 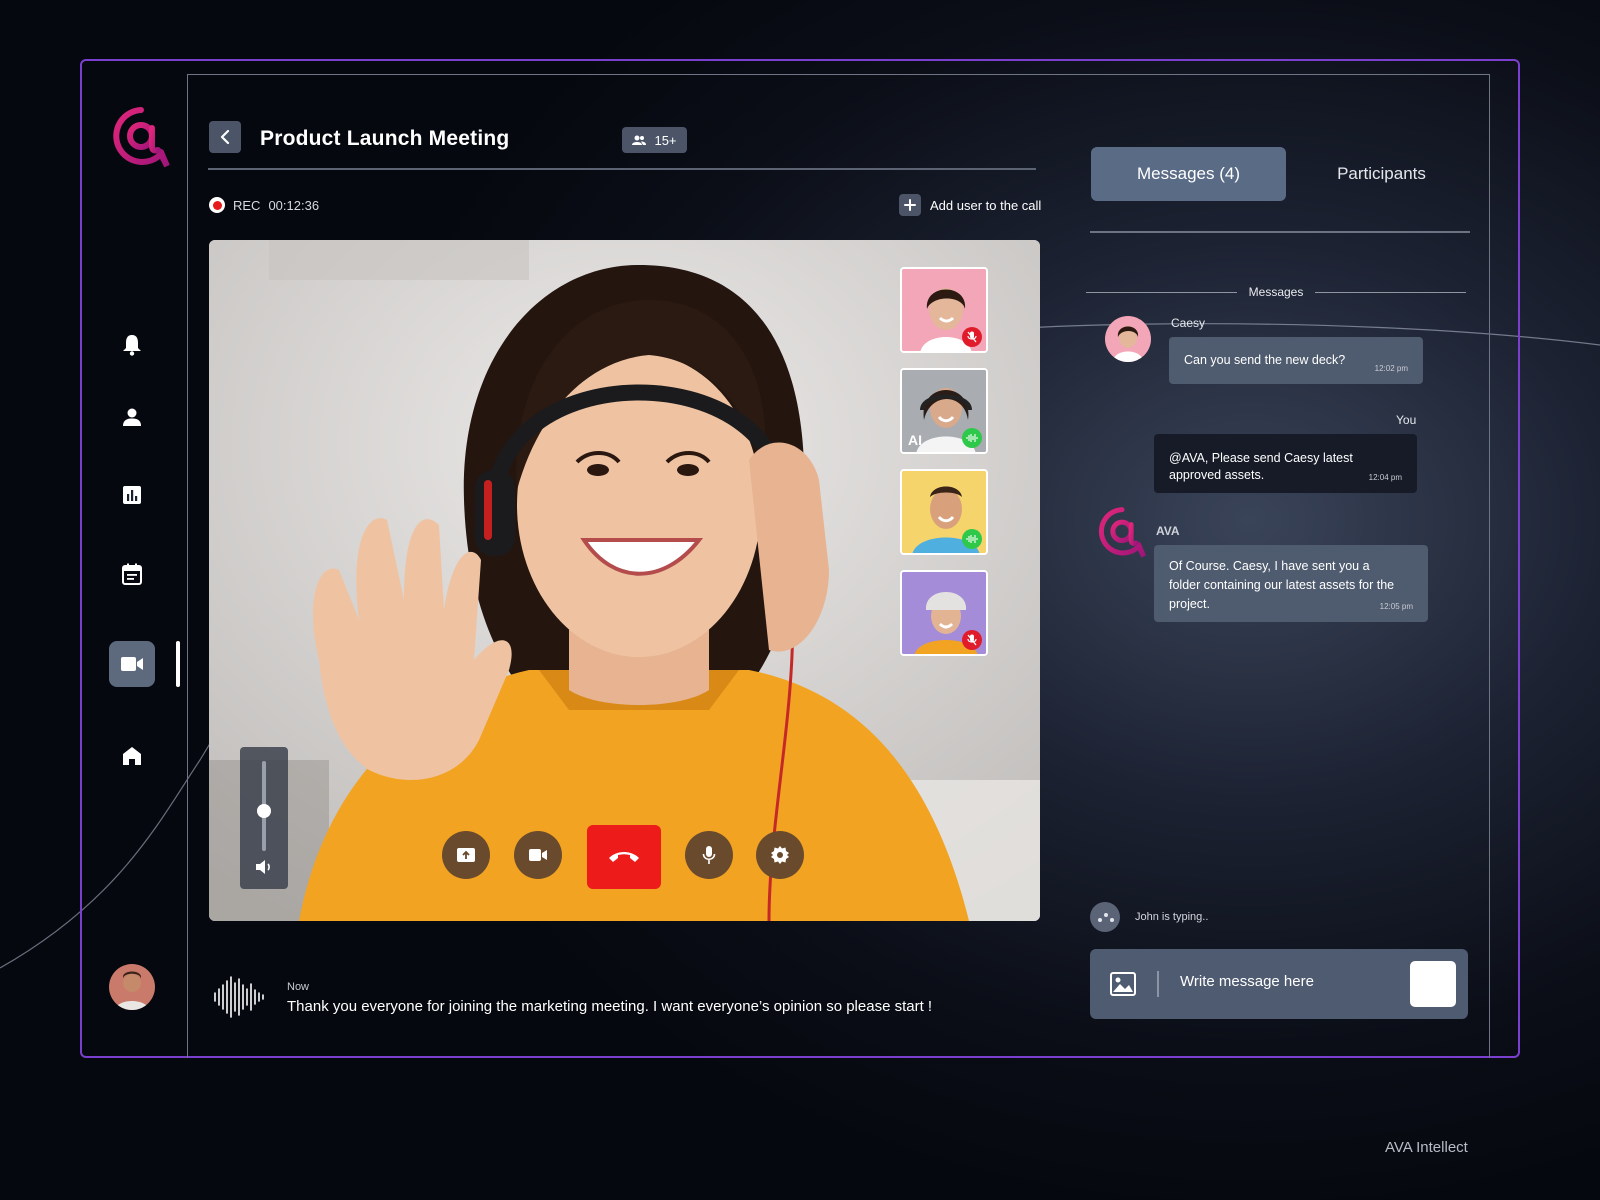 I want to click on back-button, so click(x=225, y=137).